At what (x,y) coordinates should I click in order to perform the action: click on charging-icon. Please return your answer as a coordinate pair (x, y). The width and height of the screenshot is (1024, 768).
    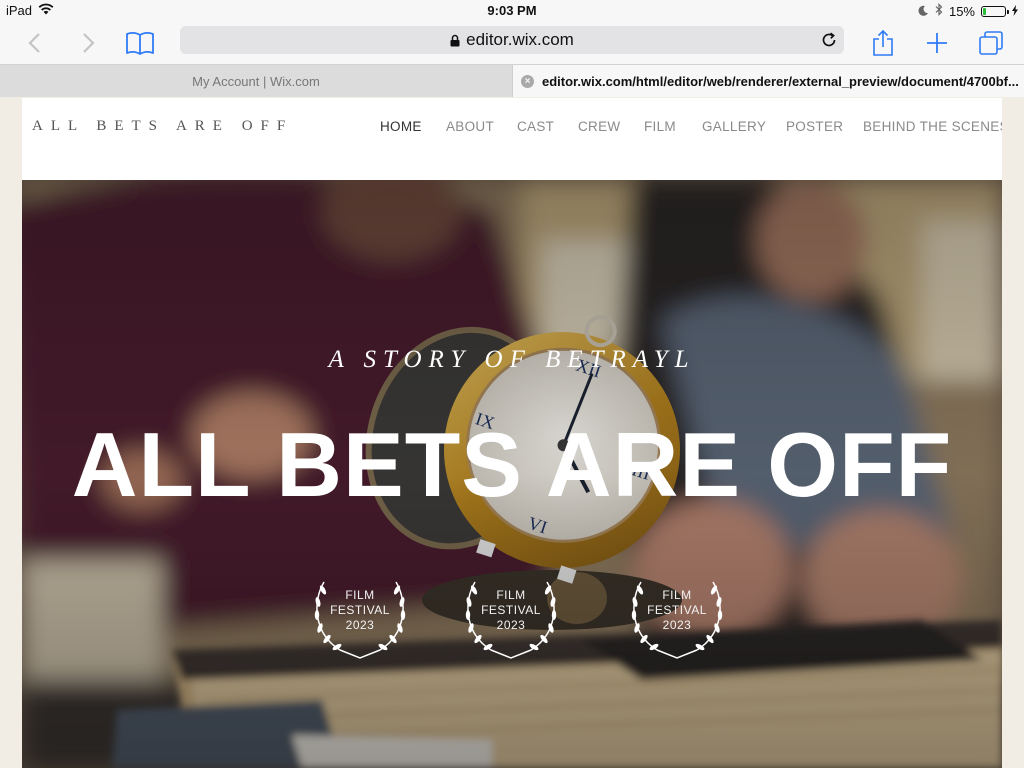
    Looking at the image, I should click on (1015, 11).